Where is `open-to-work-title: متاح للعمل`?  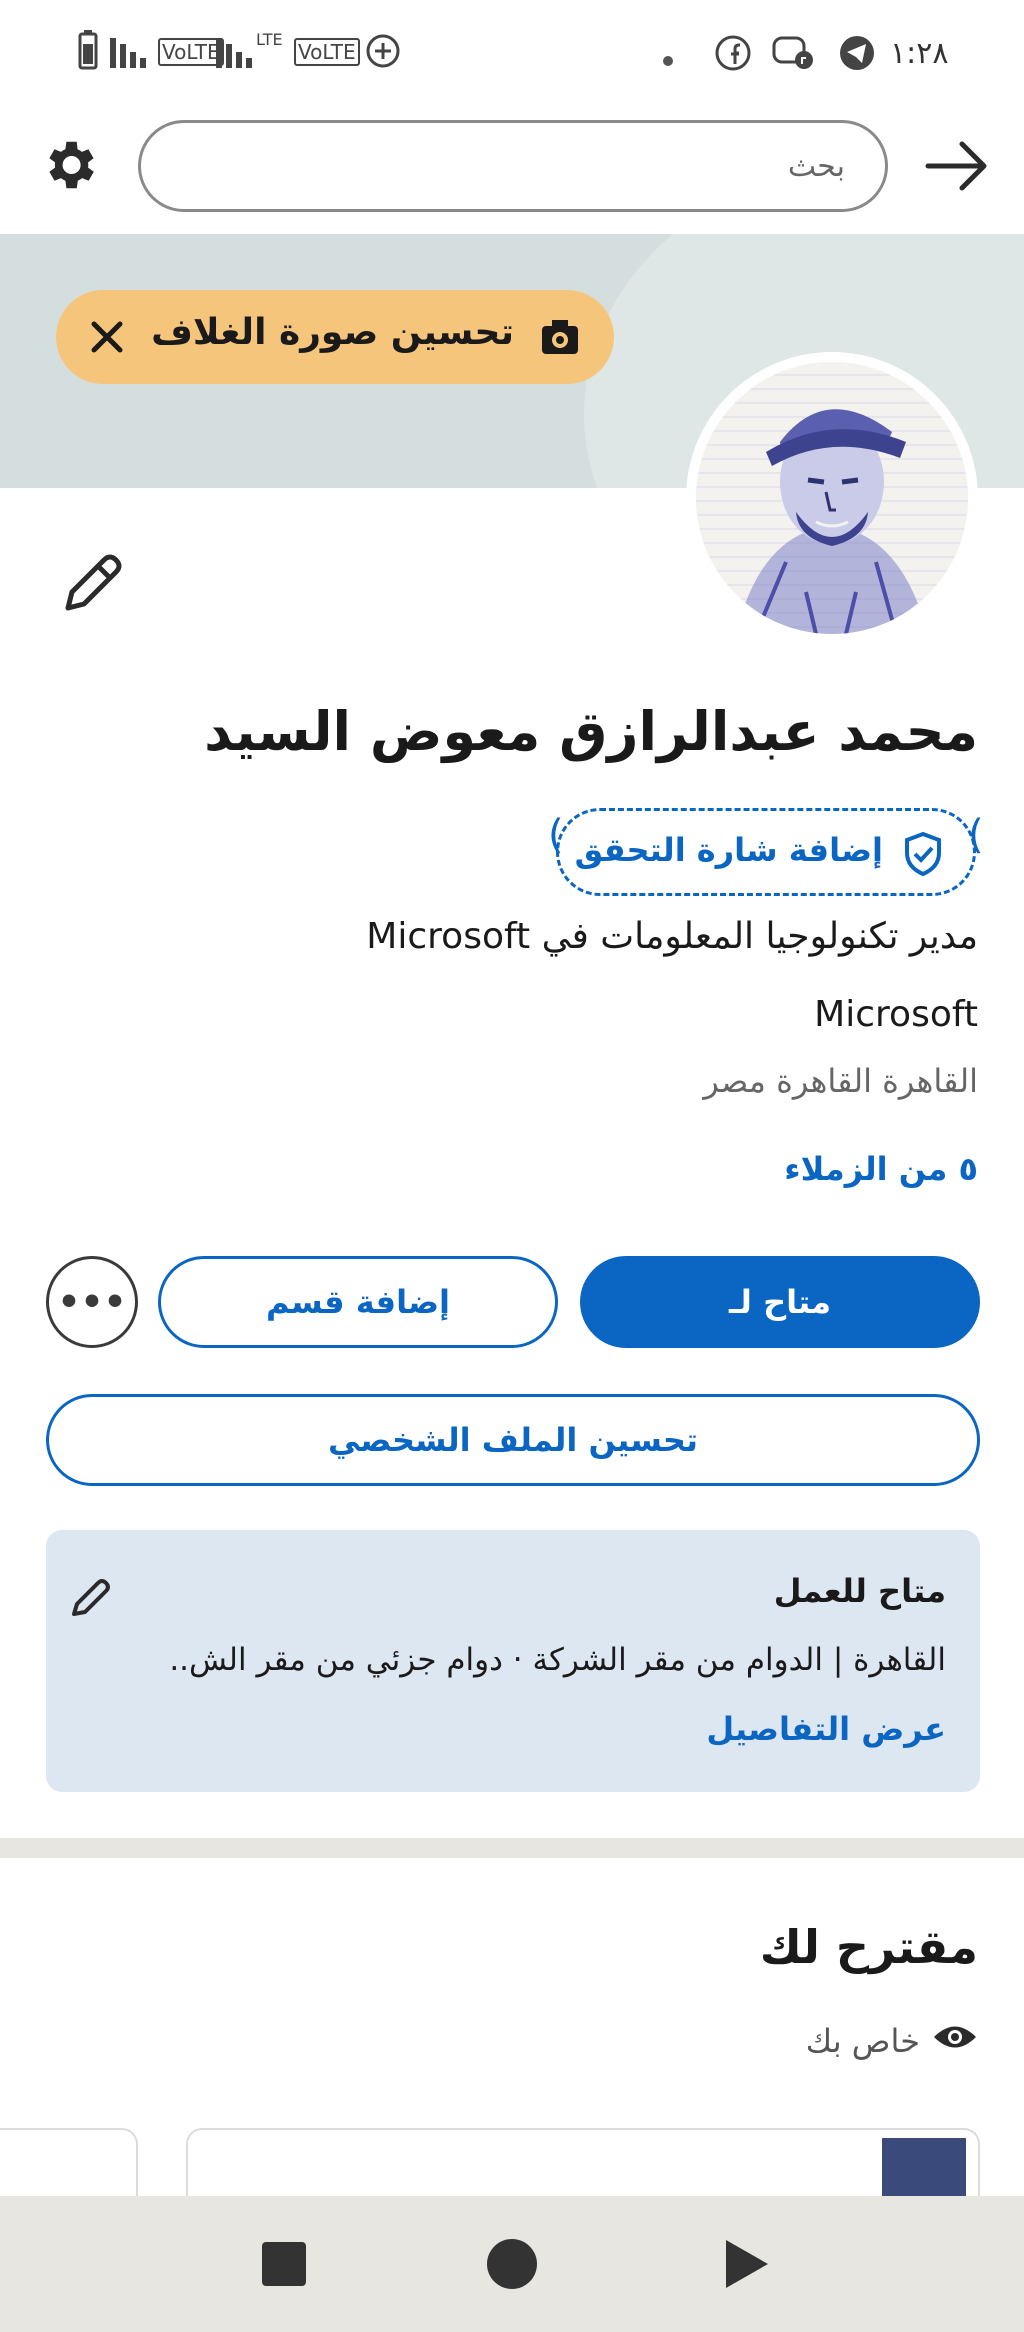
open-to-work-title: متاح للعمل is located at coordinates (859, 1591).